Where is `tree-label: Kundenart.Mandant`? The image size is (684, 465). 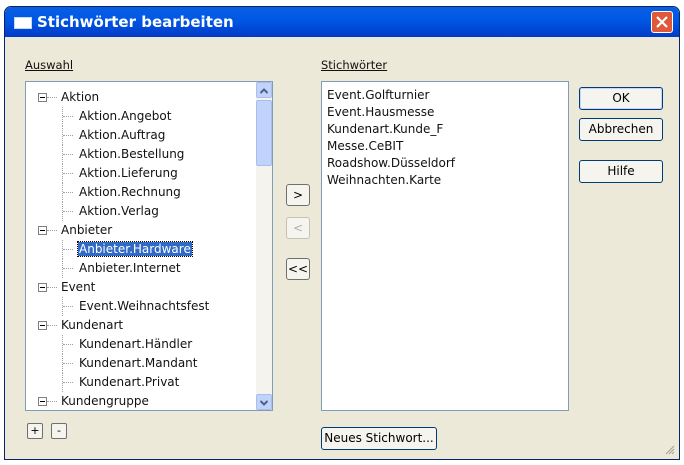 tree-label: Kundenart.Mandant is located at coordinates (138, 363).